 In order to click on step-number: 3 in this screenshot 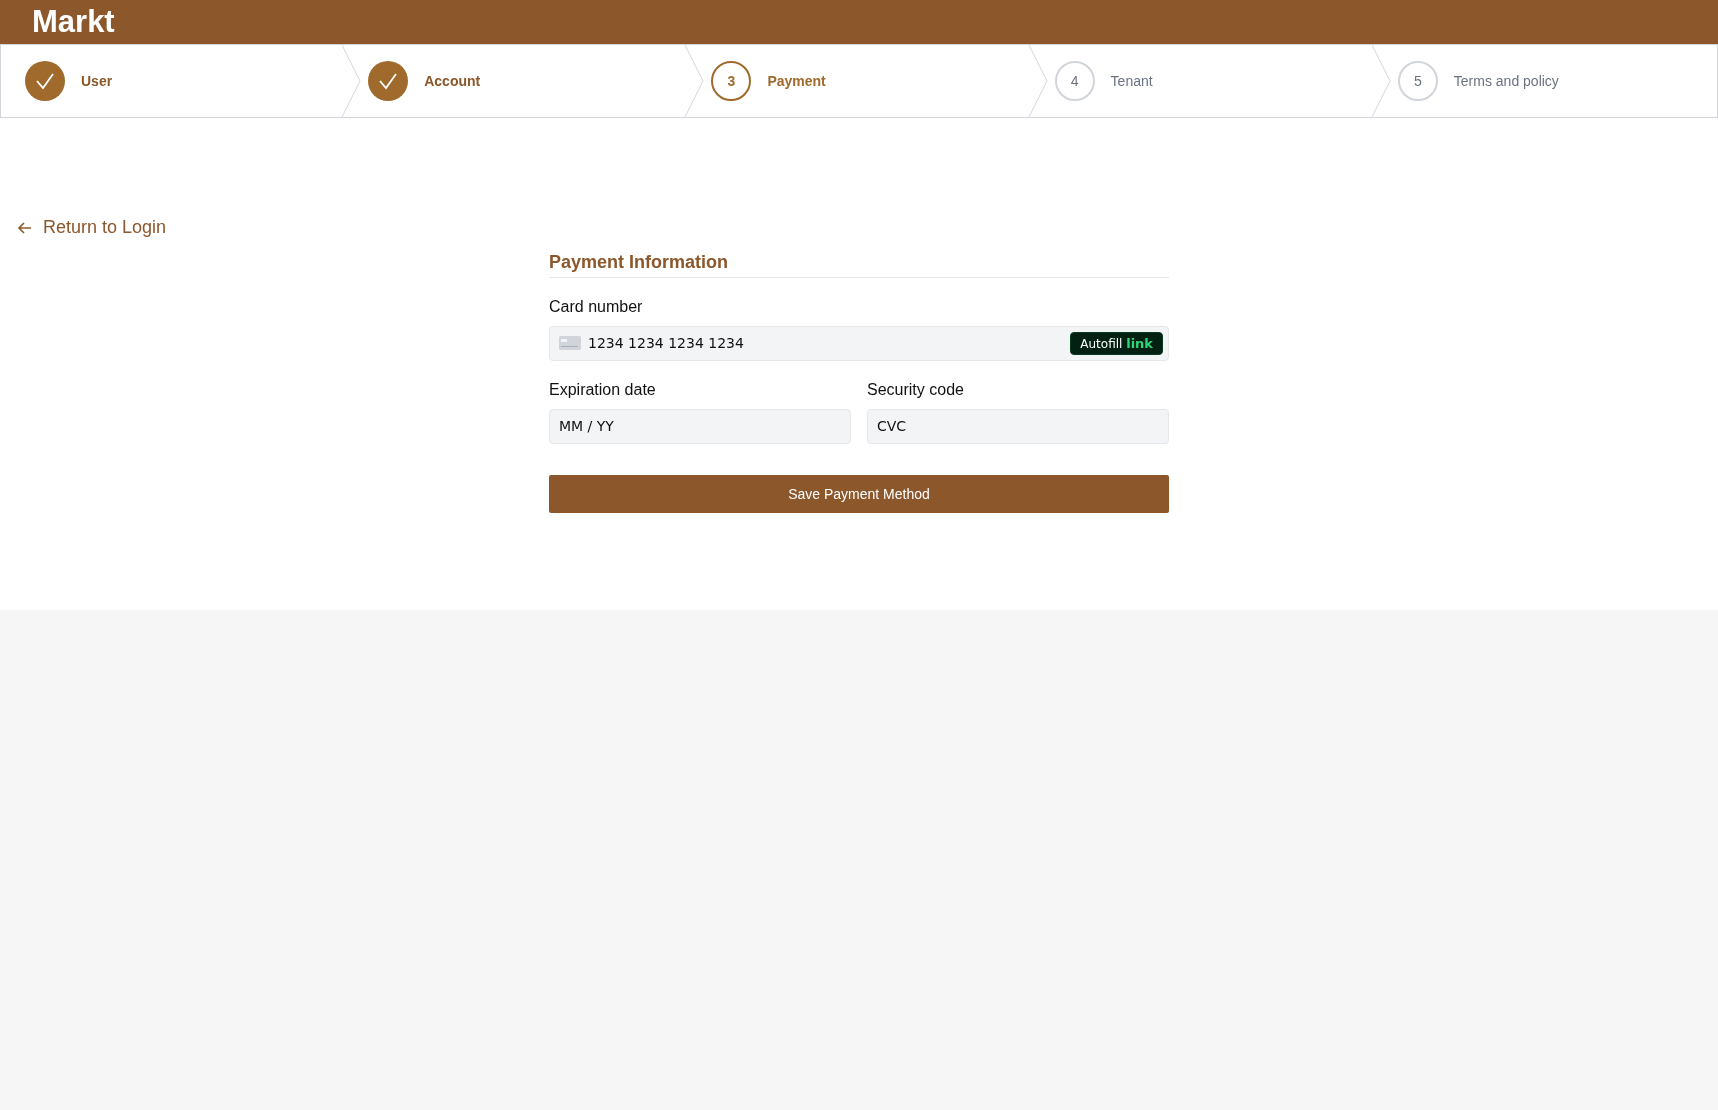, I will do `click(731, 81)`.